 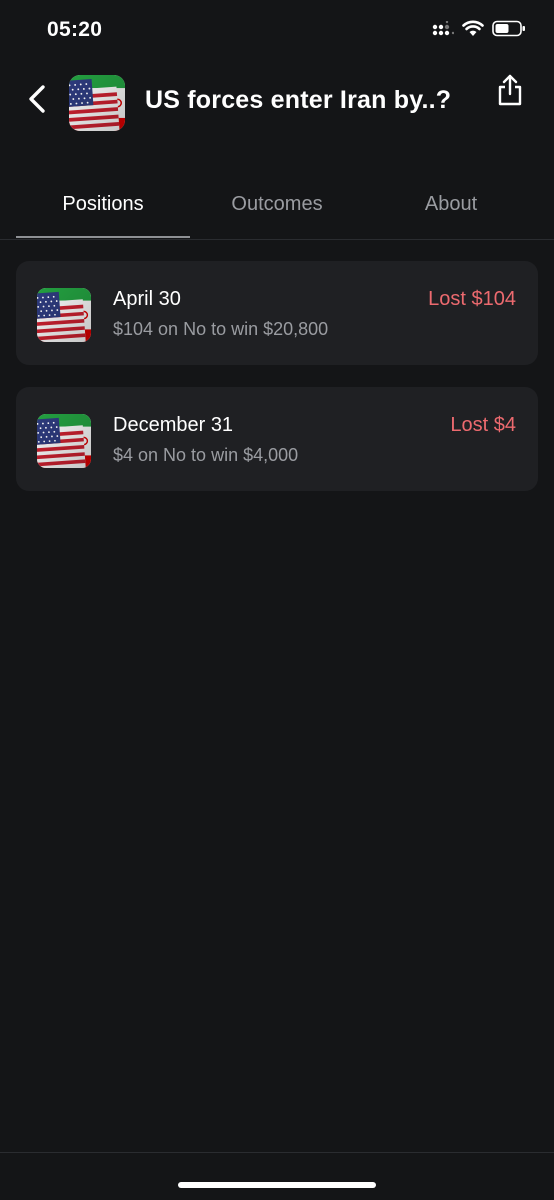 I want to click on status-icons, so click(x=479, y=31).